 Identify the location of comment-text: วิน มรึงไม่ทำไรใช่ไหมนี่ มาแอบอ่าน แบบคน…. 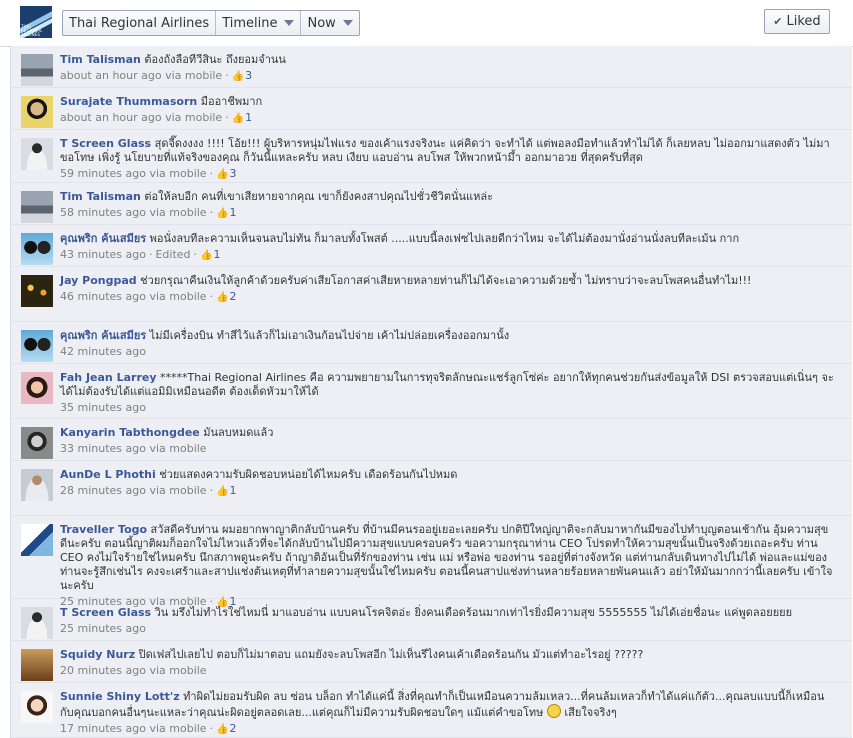
(472, 612).